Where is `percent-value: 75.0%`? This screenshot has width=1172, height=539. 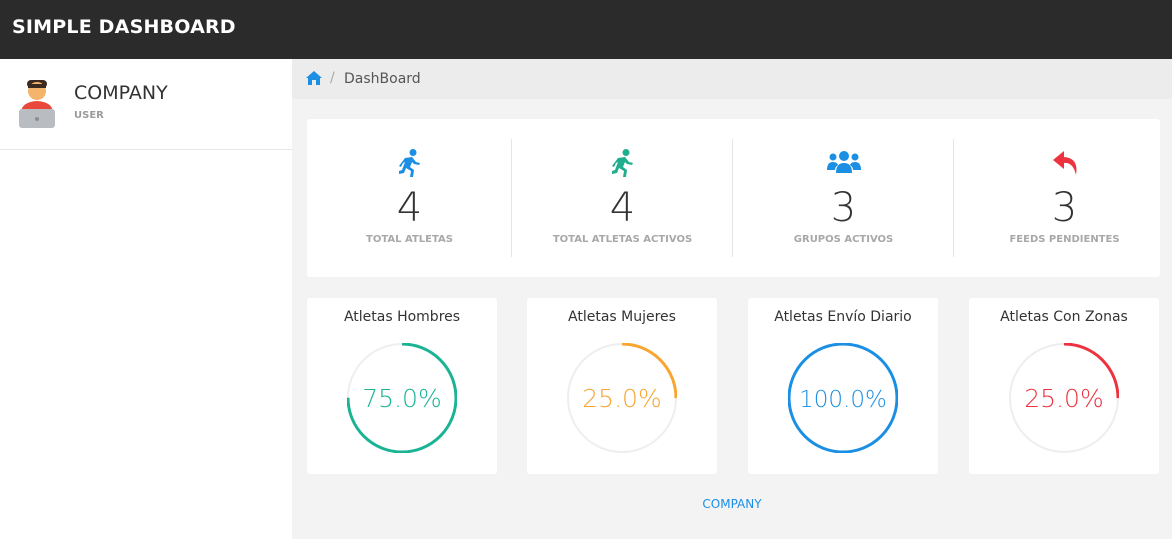 percent-value: 75.0% is located at coordinates (401, 398).